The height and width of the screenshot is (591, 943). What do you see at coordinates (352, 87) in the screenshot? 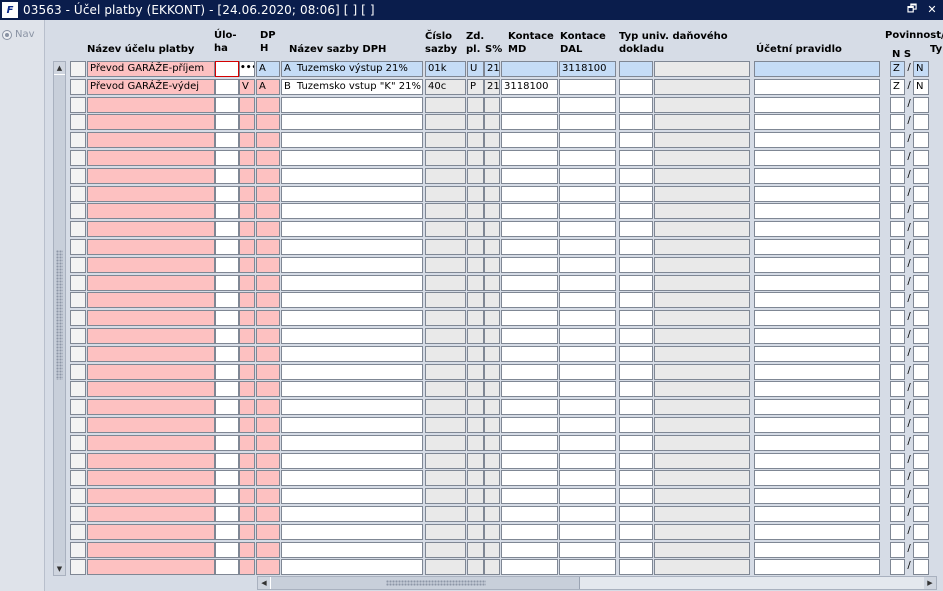
I see `nazev-sazby-field: B Tuzemsko vstup "K" 21%` at bounding box center [352, 87].